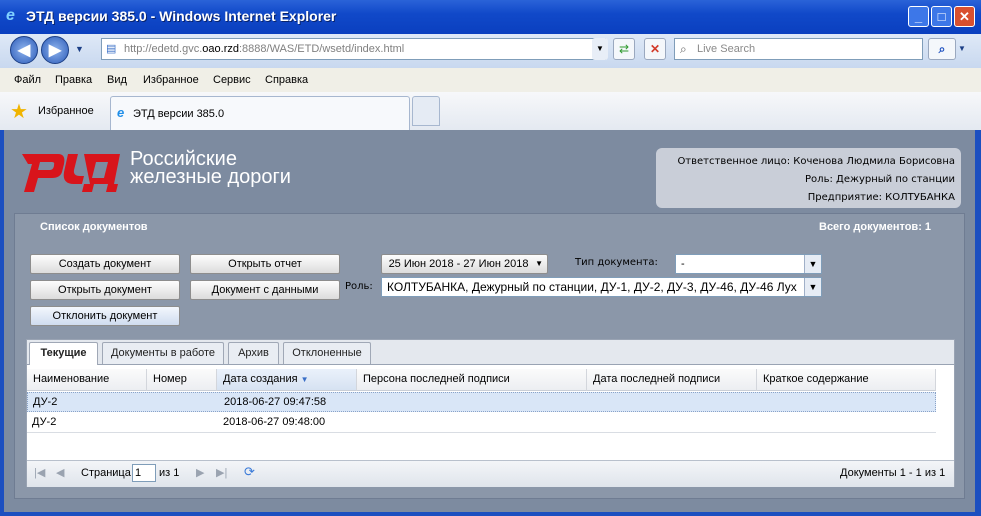  What do you see at coordinates (60, 472) in the screenshot?
I see `prev-page-icon: ◀` at bounding box center [60, 472].